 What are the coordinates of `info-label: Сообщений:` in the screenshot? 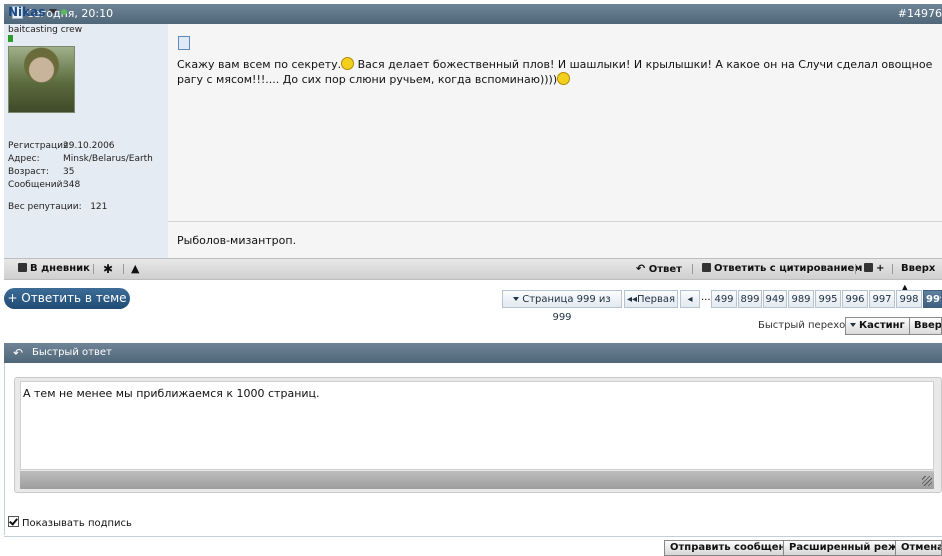 It's located at (37, 185).